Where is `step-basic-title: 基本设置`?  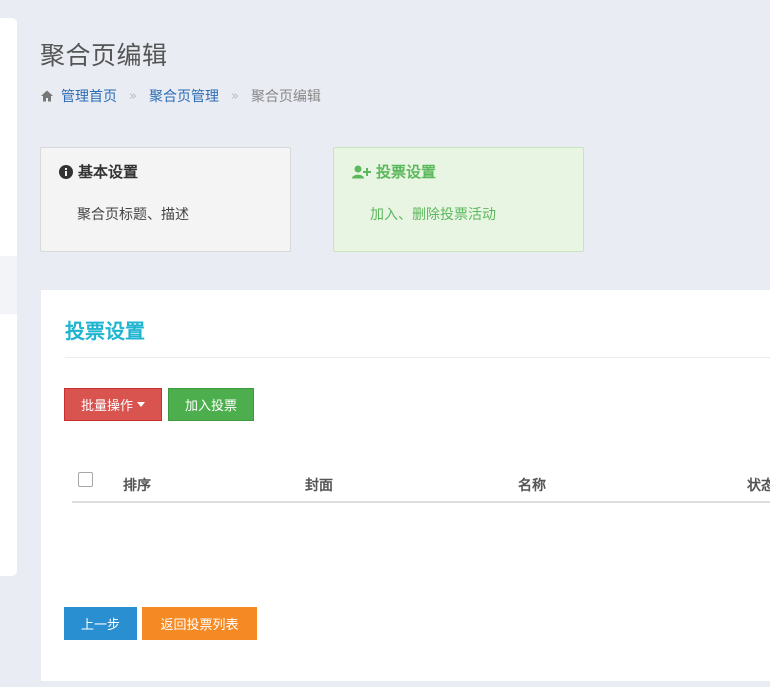
step-basic-title: 基本设置 is located at coordinates (108, 172).